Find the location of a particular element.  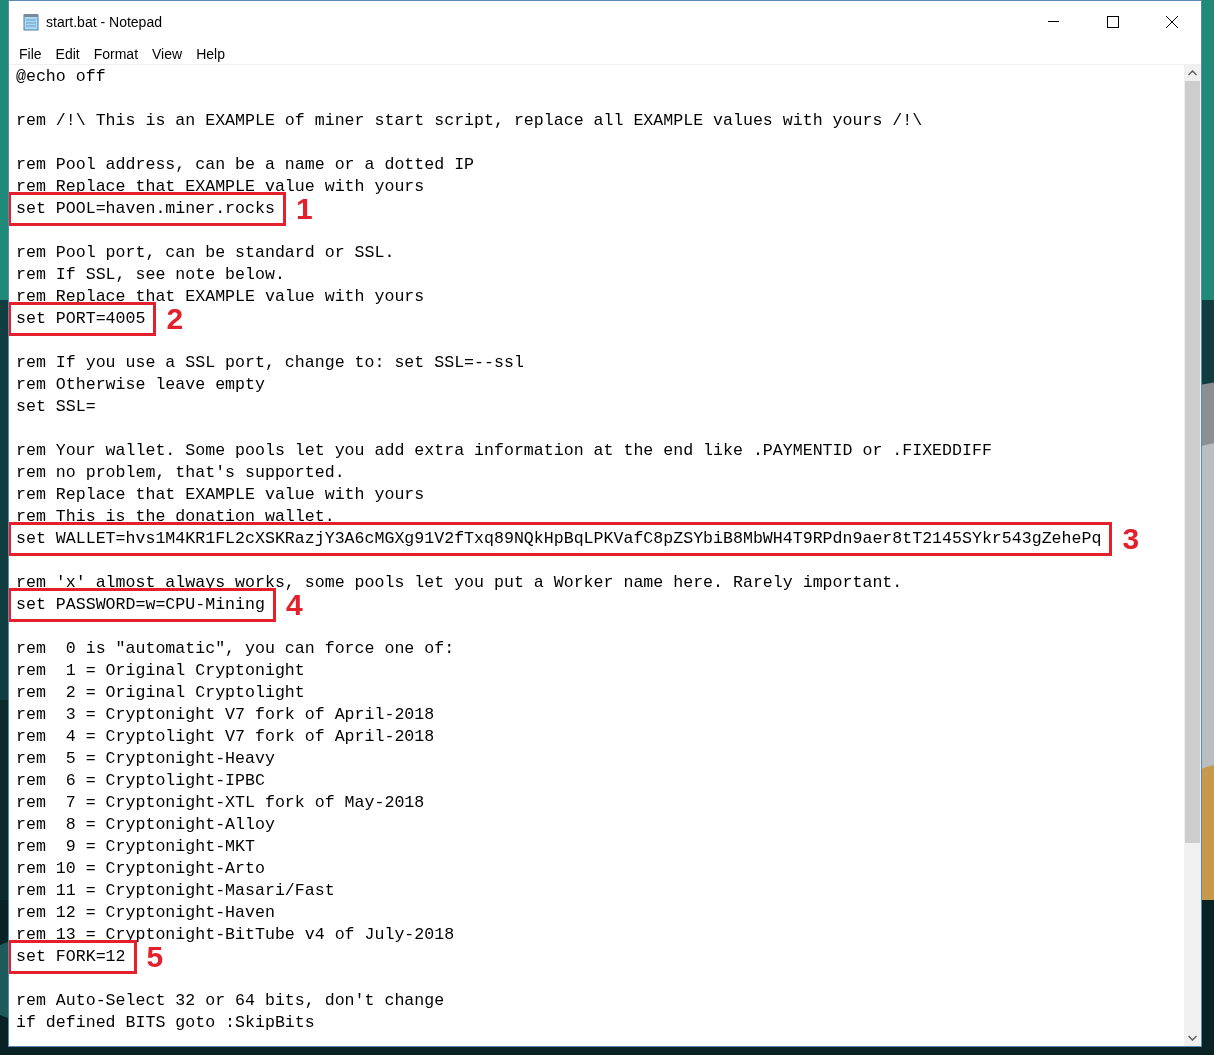

code-line: rem 12 = Cryptonight-Haven is located at coordinates (145, 913).